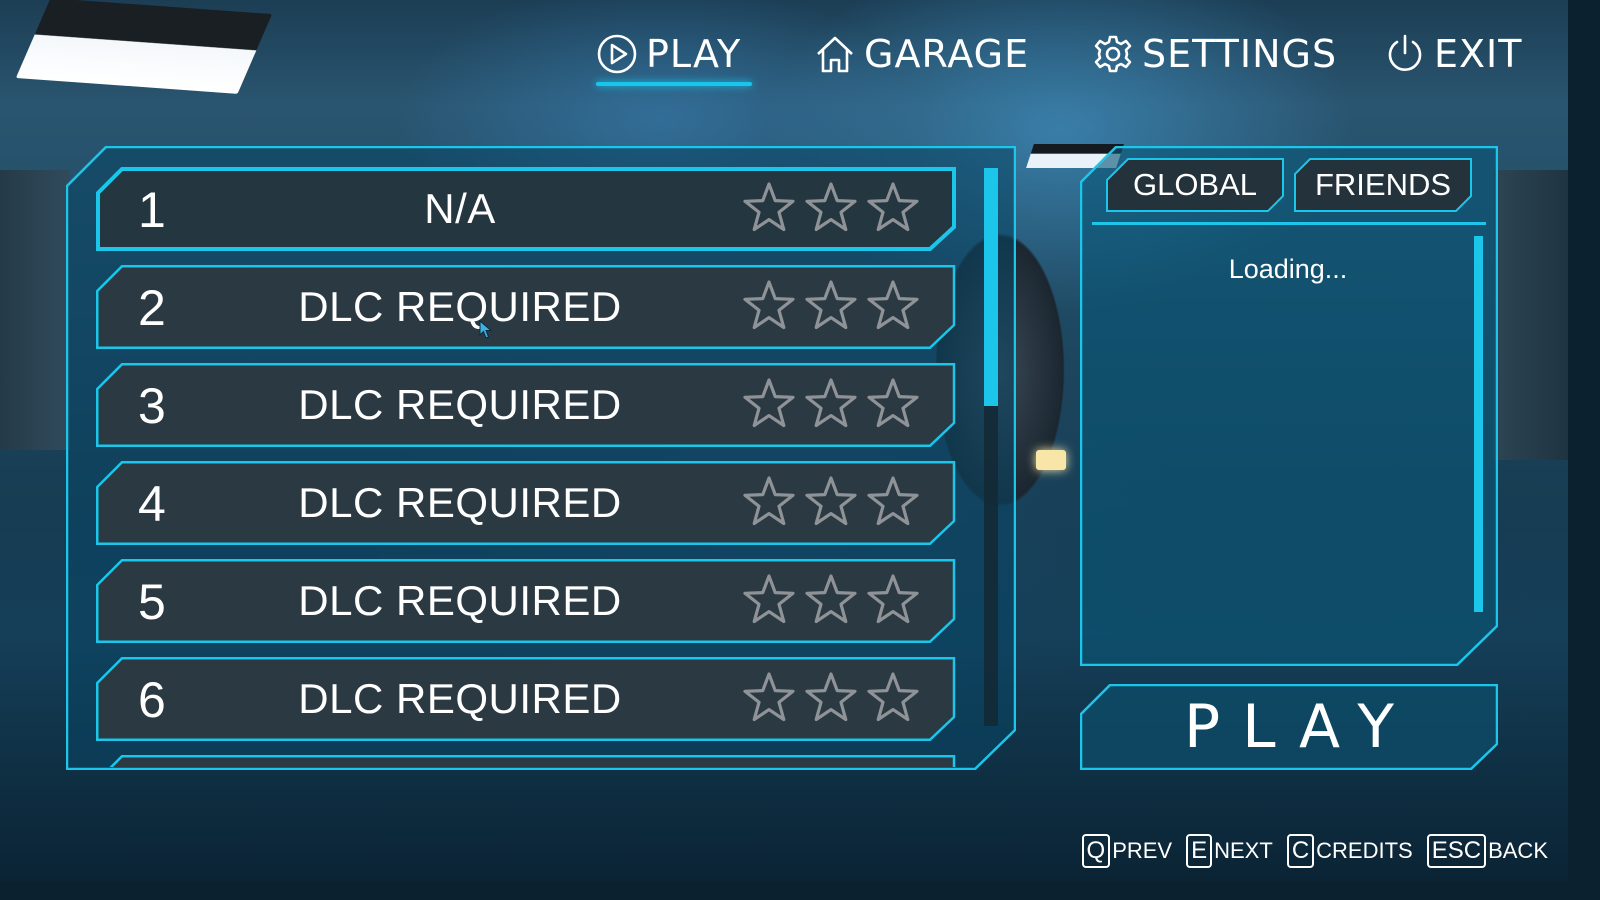  What do you see at coordinates (1518, 850) in the screenshot?
I see `hint-back-label: BACK` at bounding box center [1518, 850].